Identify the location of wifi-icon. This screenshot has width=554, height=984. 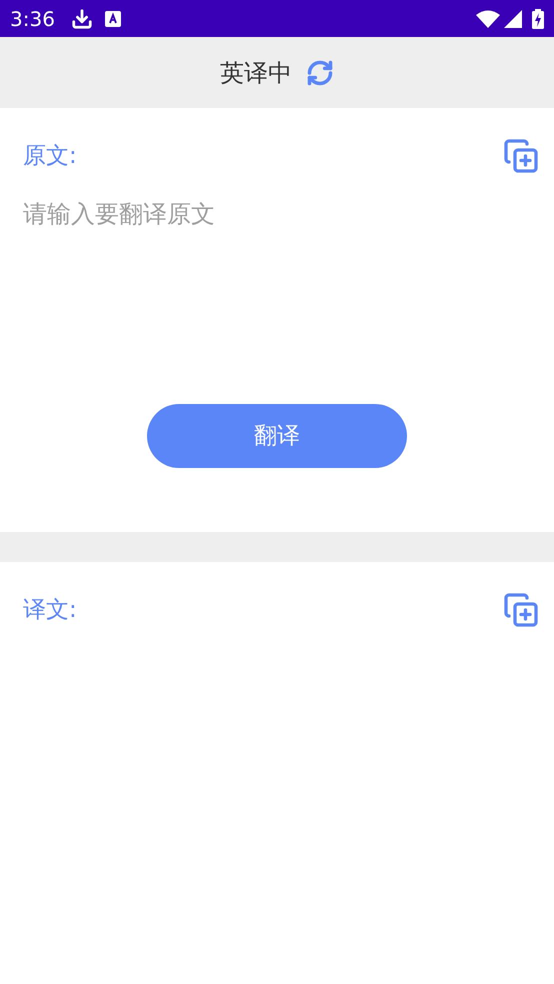
(488, 19).